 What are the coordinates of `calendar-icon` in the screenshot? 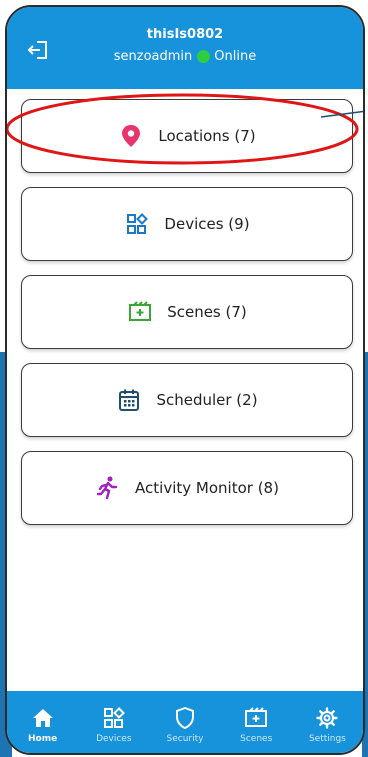 It's located at (129, 400).